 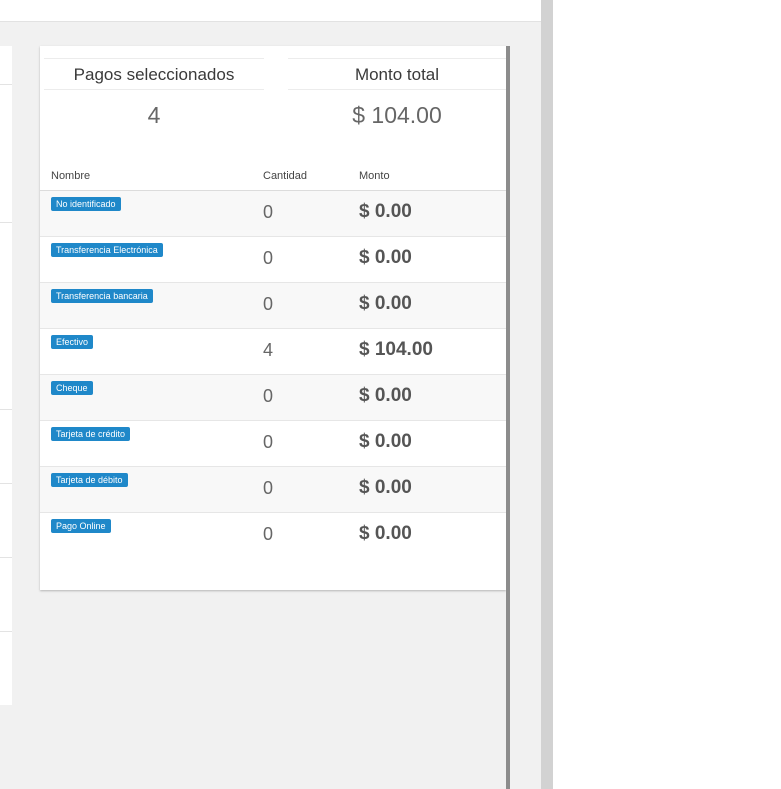 I want to click on payment-method-badge: Efectivo, so click(x=72, y=342).